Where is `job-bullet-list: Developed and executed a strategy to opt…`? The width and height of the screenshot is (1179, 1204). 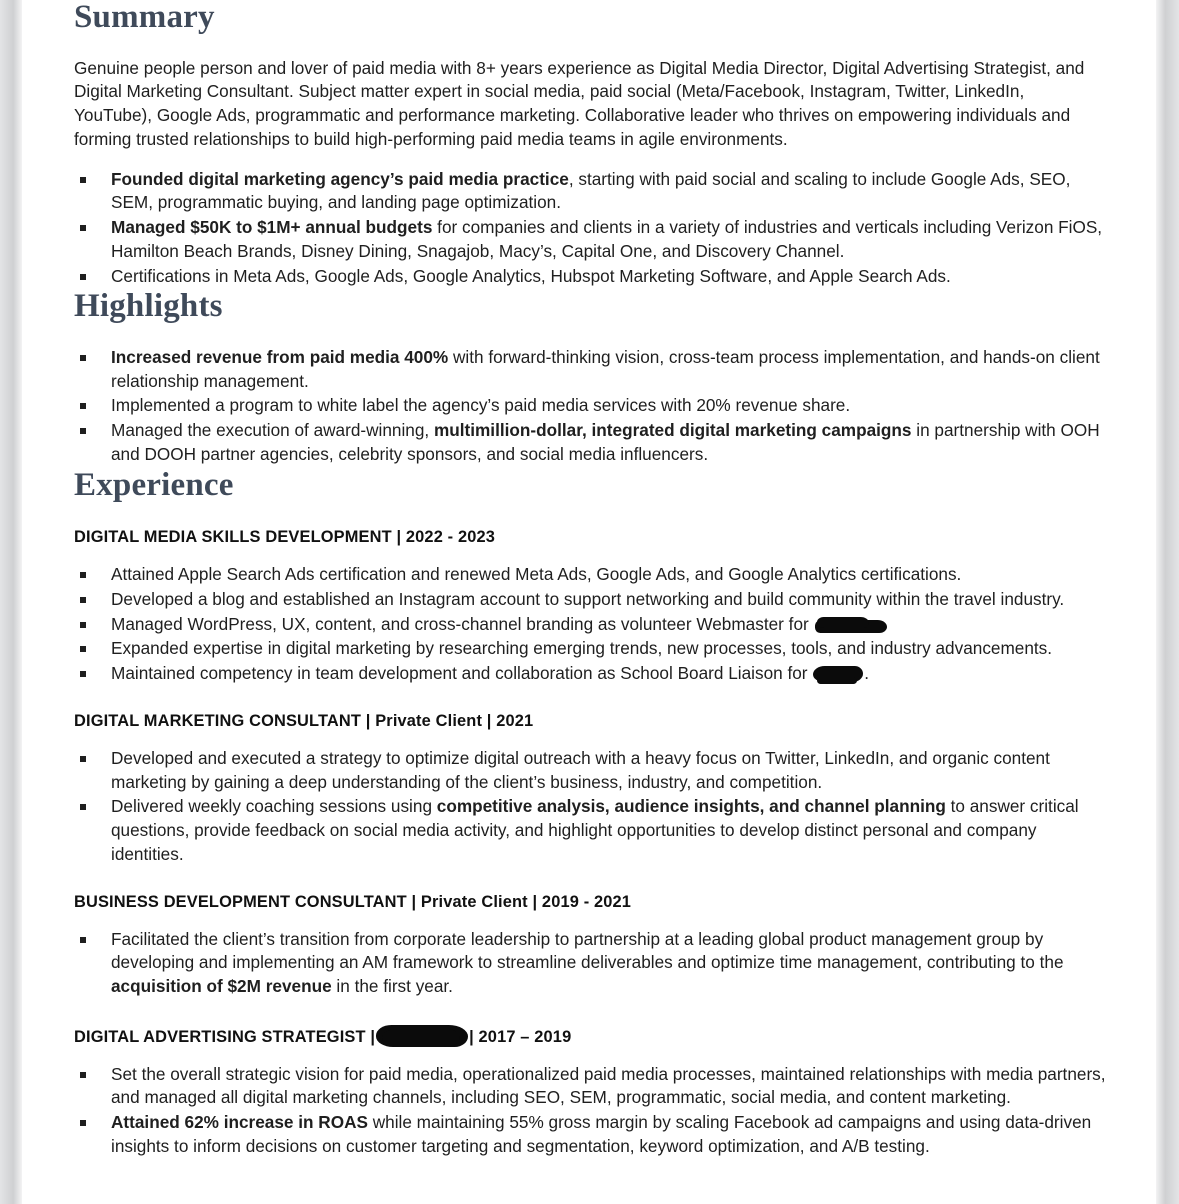 job-bullet-list: Developed and executed a strategy to opt… is located at coordinates (590, 807).